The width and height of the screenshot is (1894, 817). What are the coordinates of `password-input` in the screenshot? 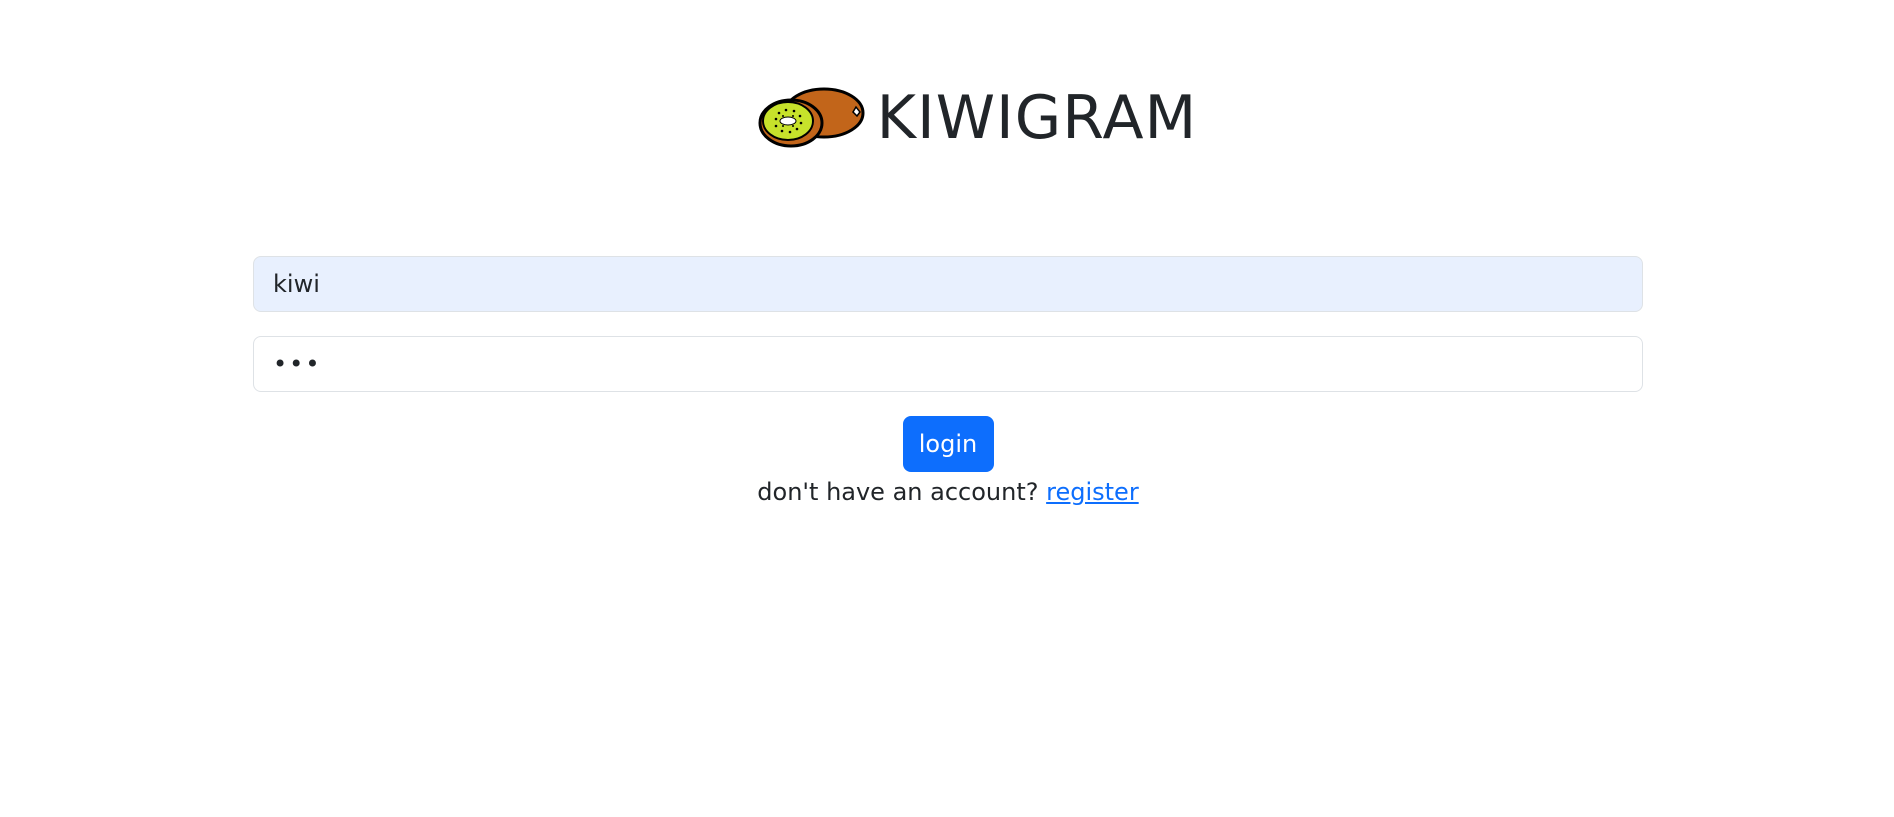 It's located at (948, 364).